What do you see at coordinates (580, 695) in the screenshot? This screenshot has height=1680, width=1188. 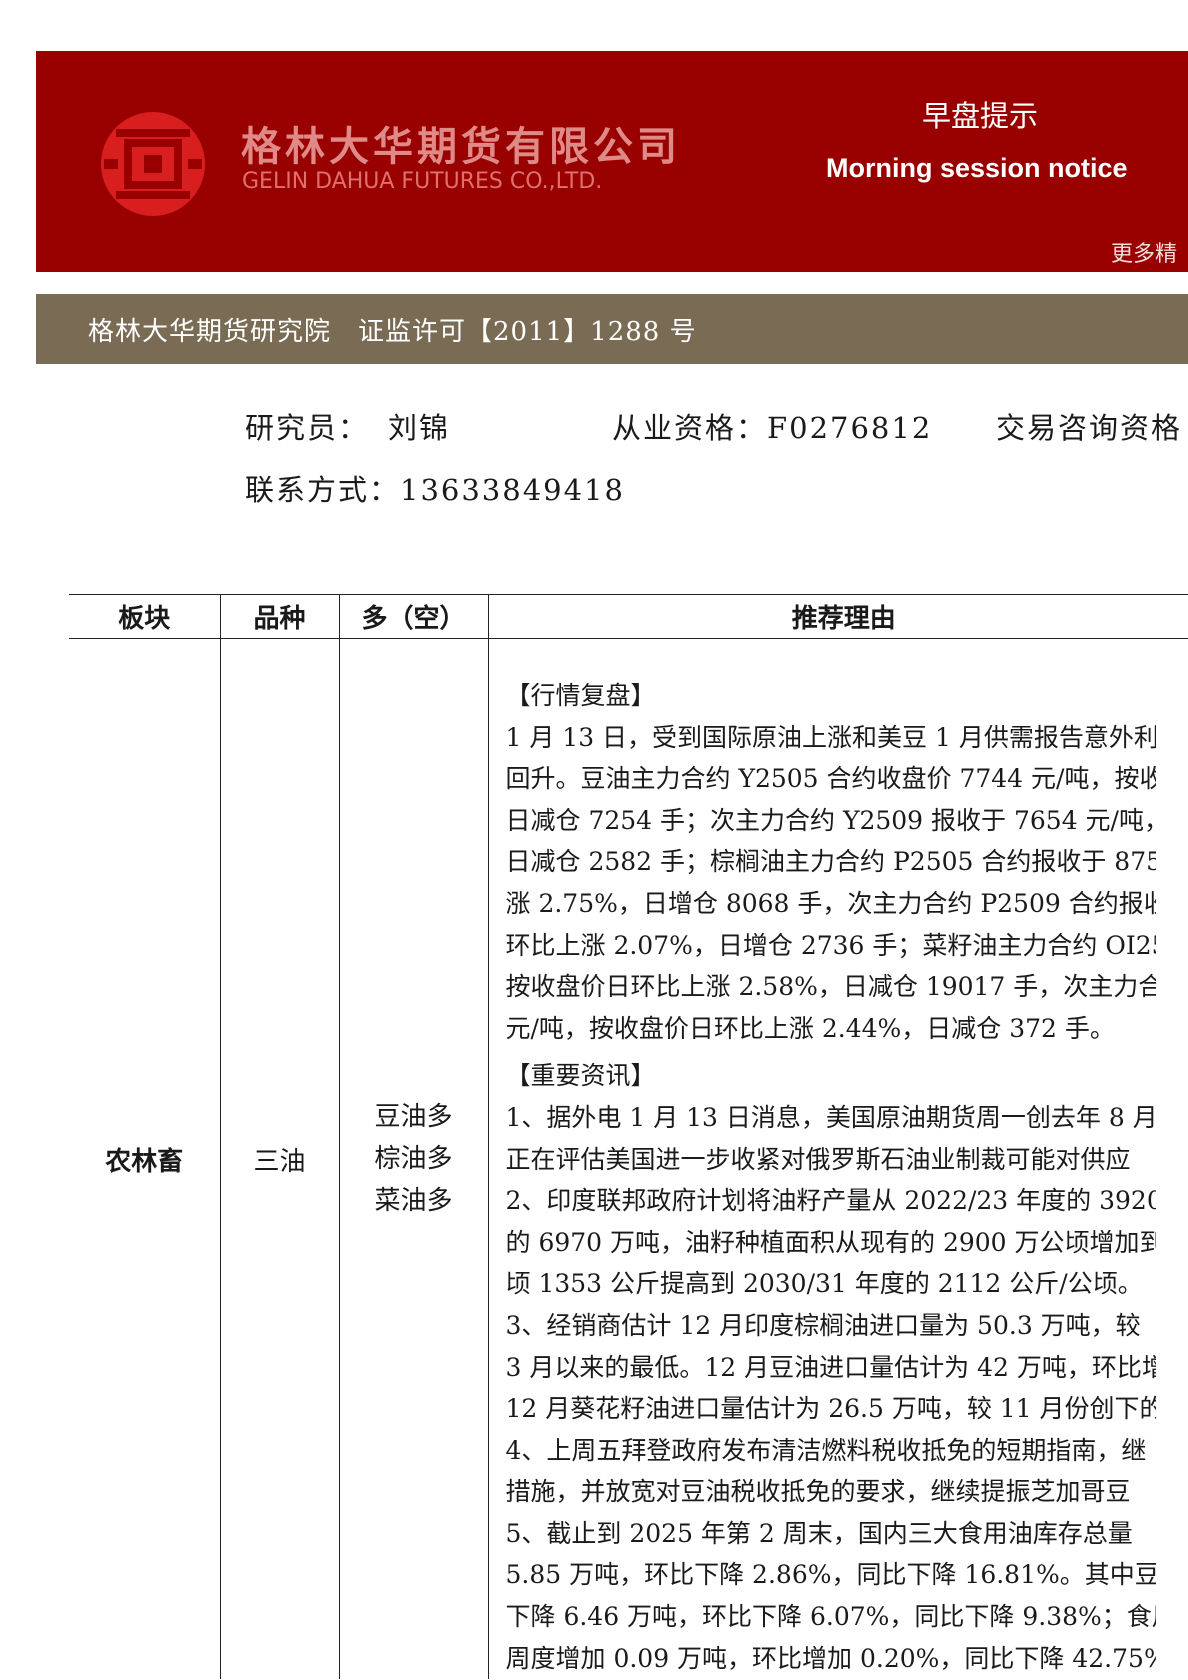 I see `section-heading-review: 【行情复盘】` at bounding box center [580, 695].